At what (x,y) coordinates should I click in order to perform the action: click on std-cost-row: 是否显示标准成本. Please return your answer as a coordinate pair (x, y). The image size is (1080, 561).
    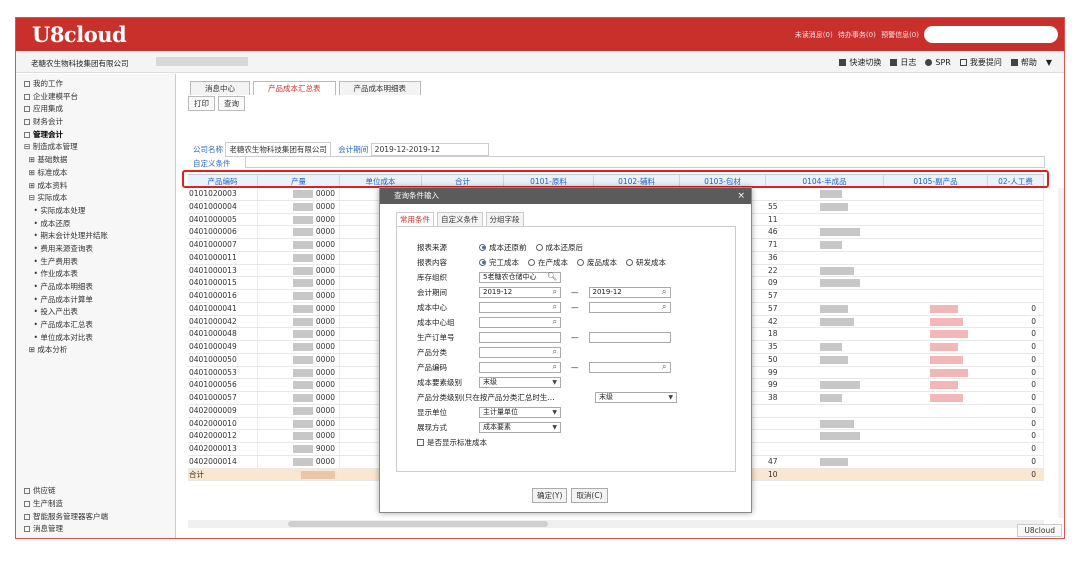
    Looking at the image, I should click on (452, 442).